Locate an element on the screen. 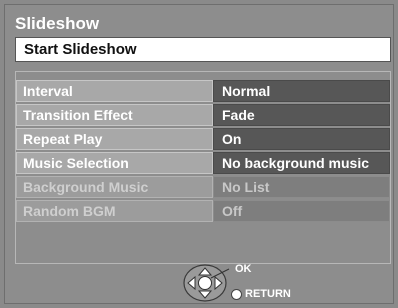  setting-row-repeat-play: Repeat Play On is located at coordinates (203, 139).